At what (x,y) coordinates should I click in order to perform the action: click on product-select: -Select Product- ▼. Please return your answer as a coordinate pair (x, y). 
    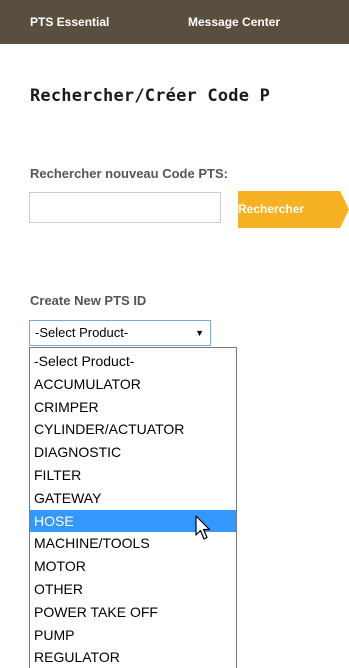
    Looking at the image, I should click on (120, 333).